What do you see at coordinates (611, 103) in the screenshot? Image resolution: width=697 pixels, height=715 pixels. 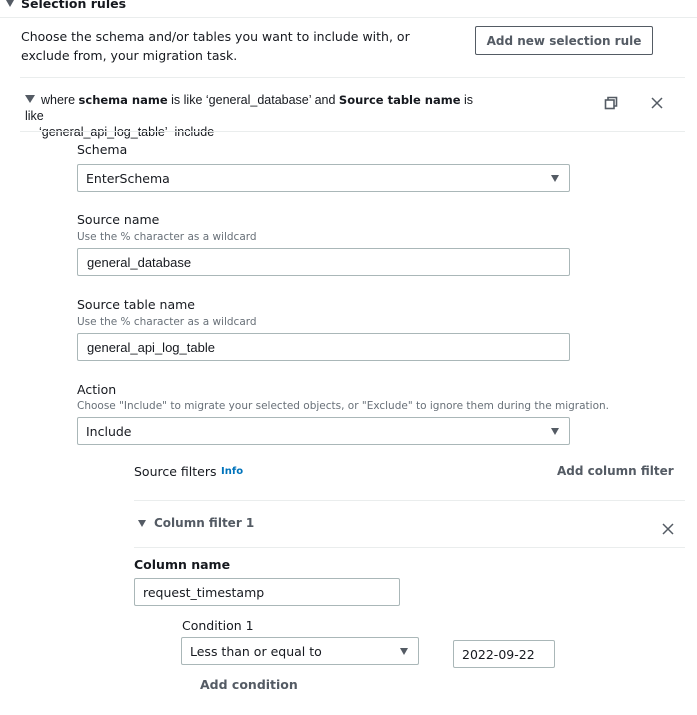 I see `copy-icon` at bounding box center [611, 103].